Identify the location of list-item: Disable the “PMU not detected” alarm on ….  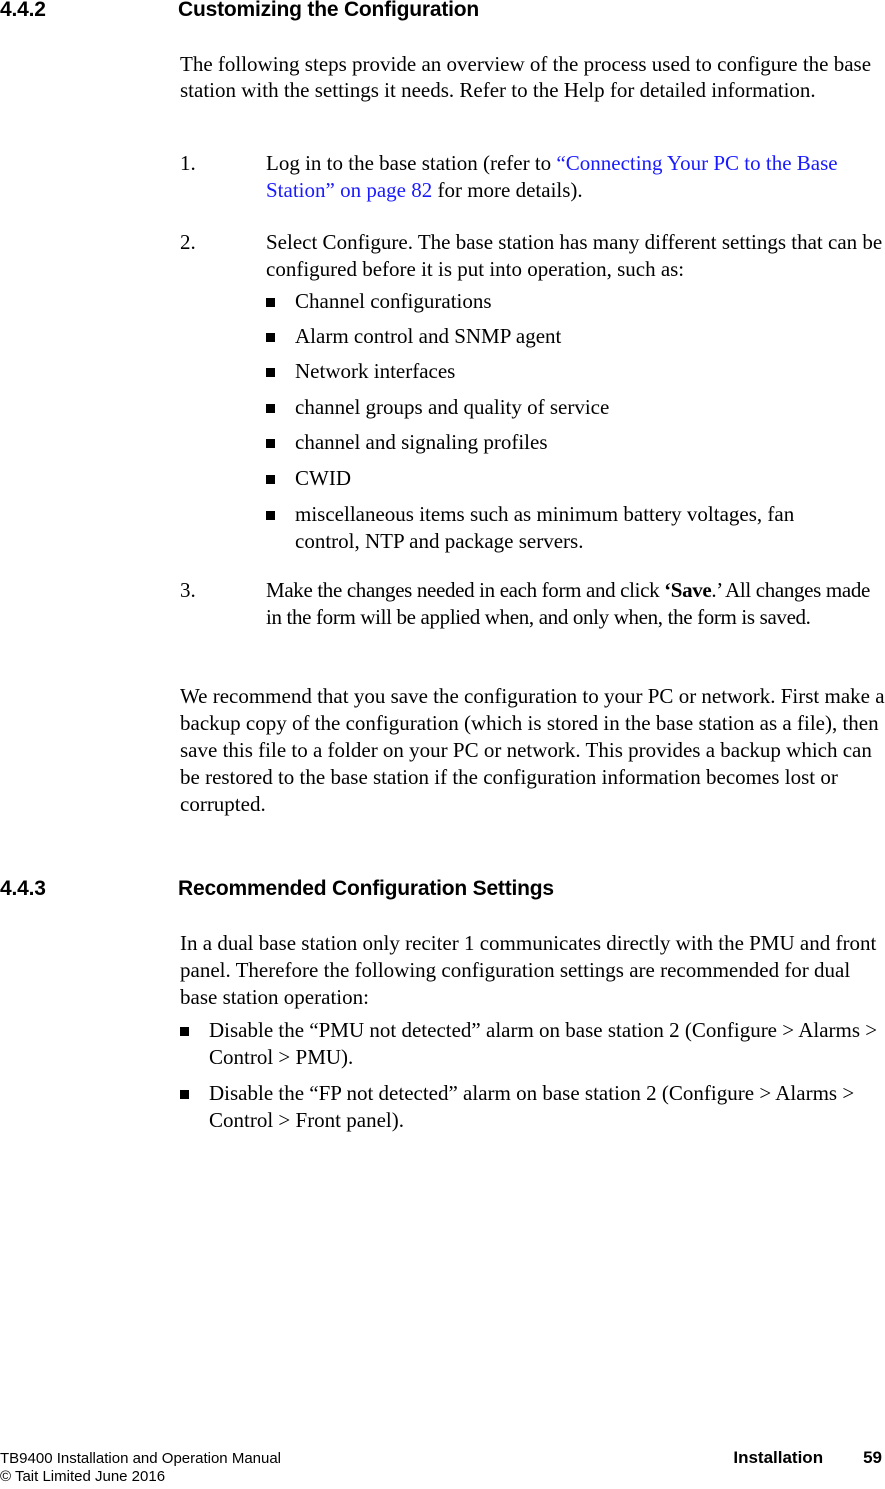
(530, 1044).